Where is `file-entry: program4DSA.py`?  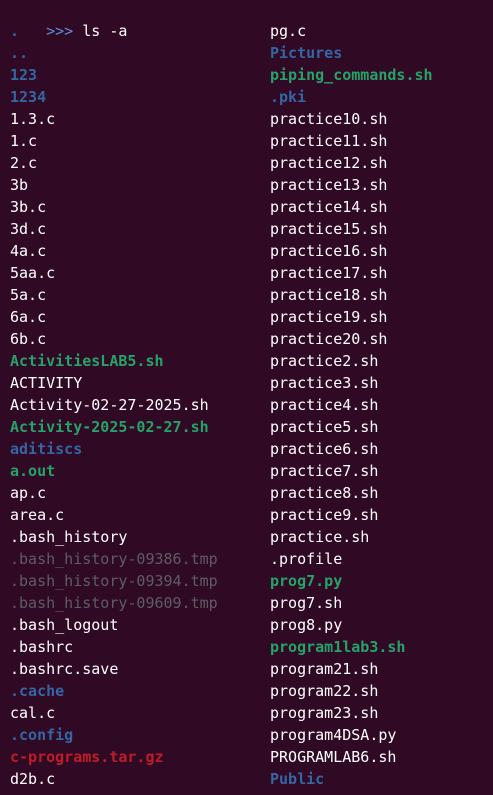 file-entry: program4DSA.py is located at coordinates (333, 735).